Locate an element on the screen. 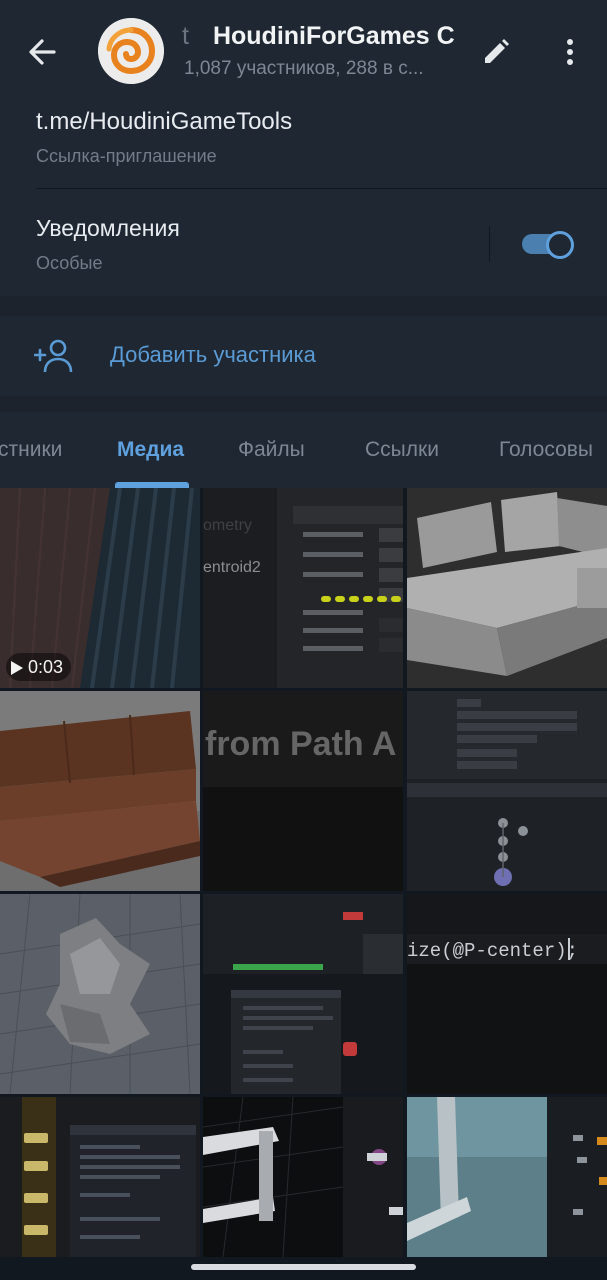  tab-files: Файлы is located at coordinates (271, 450).